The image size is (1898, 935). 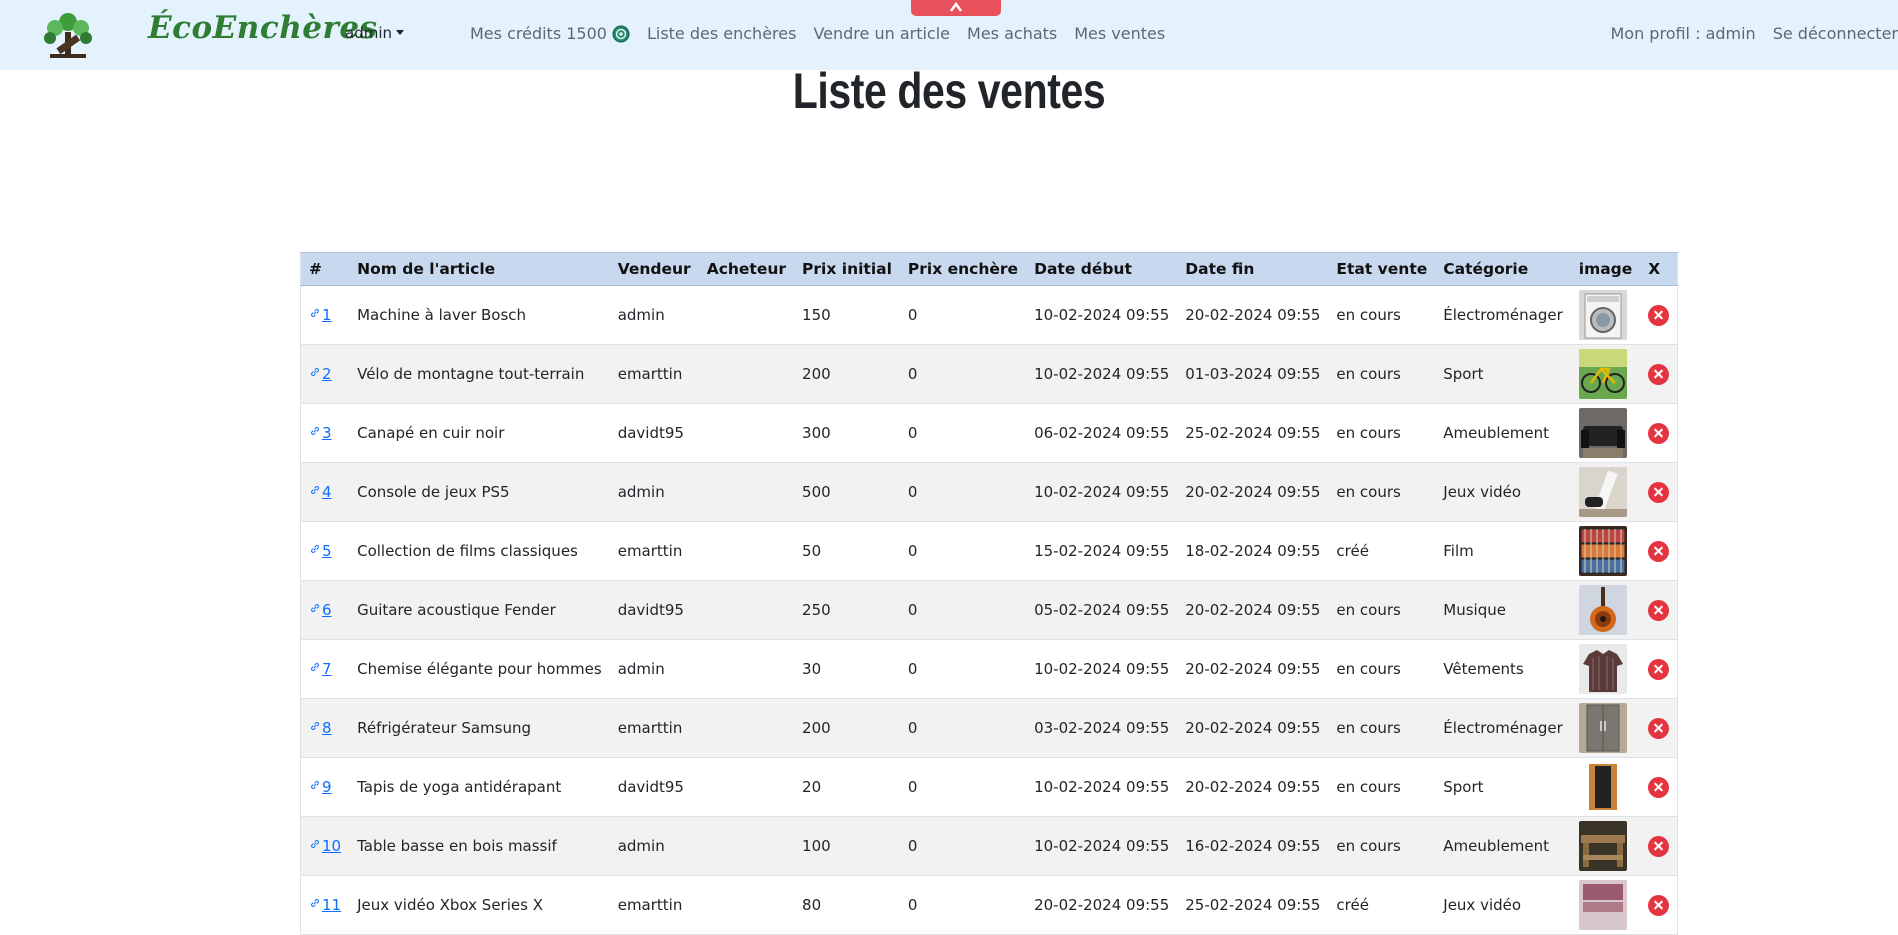 What do you see at coordinates (1602, 787) in the screenshot?
I see `yoga-mat-thumbnail` at bounding box center [1602, 787].